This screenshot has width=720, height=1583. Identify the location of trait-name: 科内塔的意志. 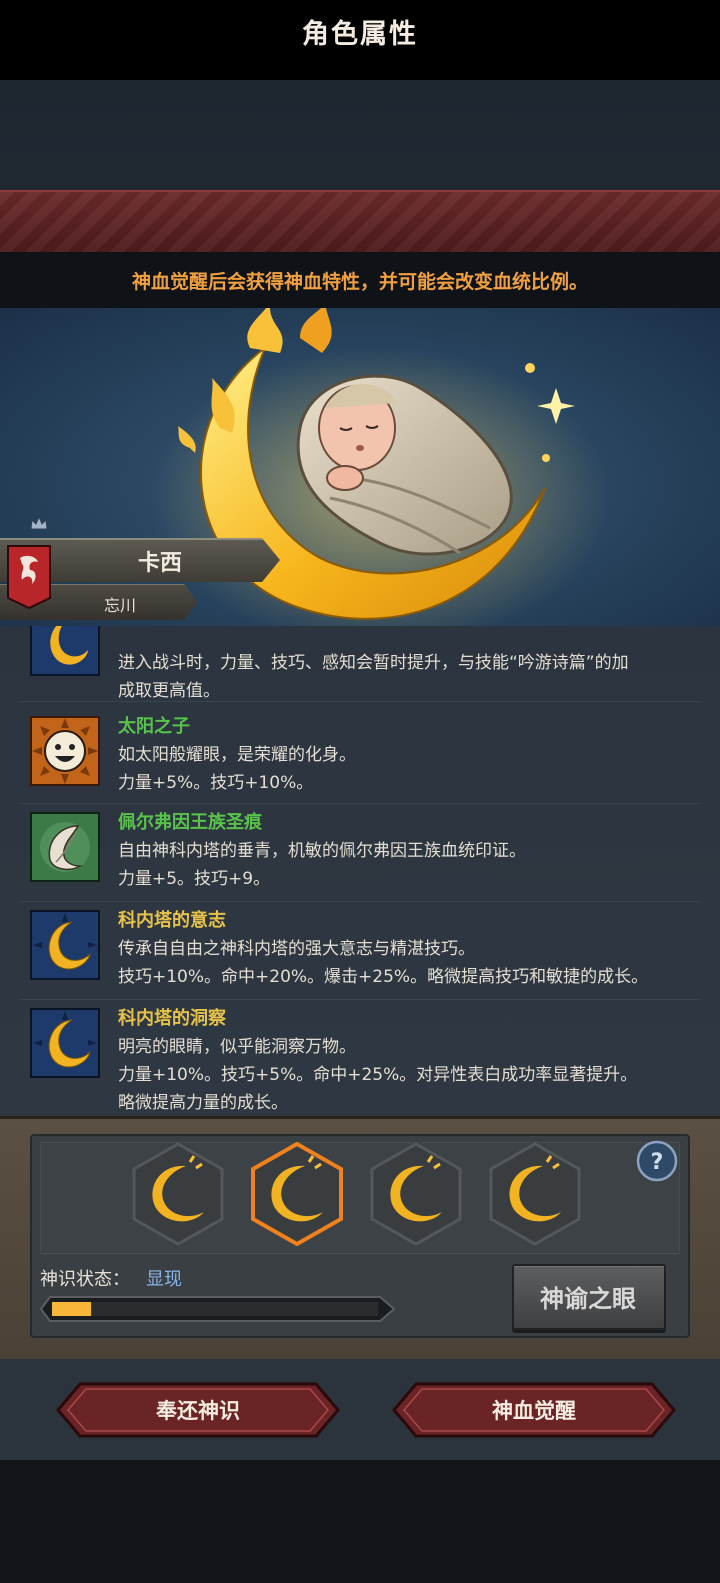
(172, 920).